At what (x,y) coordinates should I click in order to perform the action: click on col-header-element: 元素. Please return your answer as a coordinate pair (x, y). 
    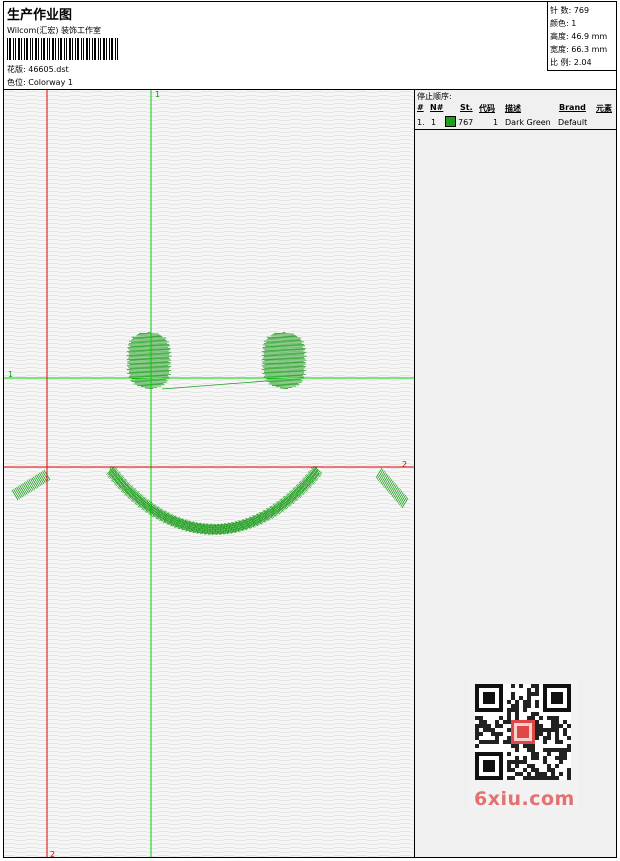
    Looking at the image, I should click on (604, 108).